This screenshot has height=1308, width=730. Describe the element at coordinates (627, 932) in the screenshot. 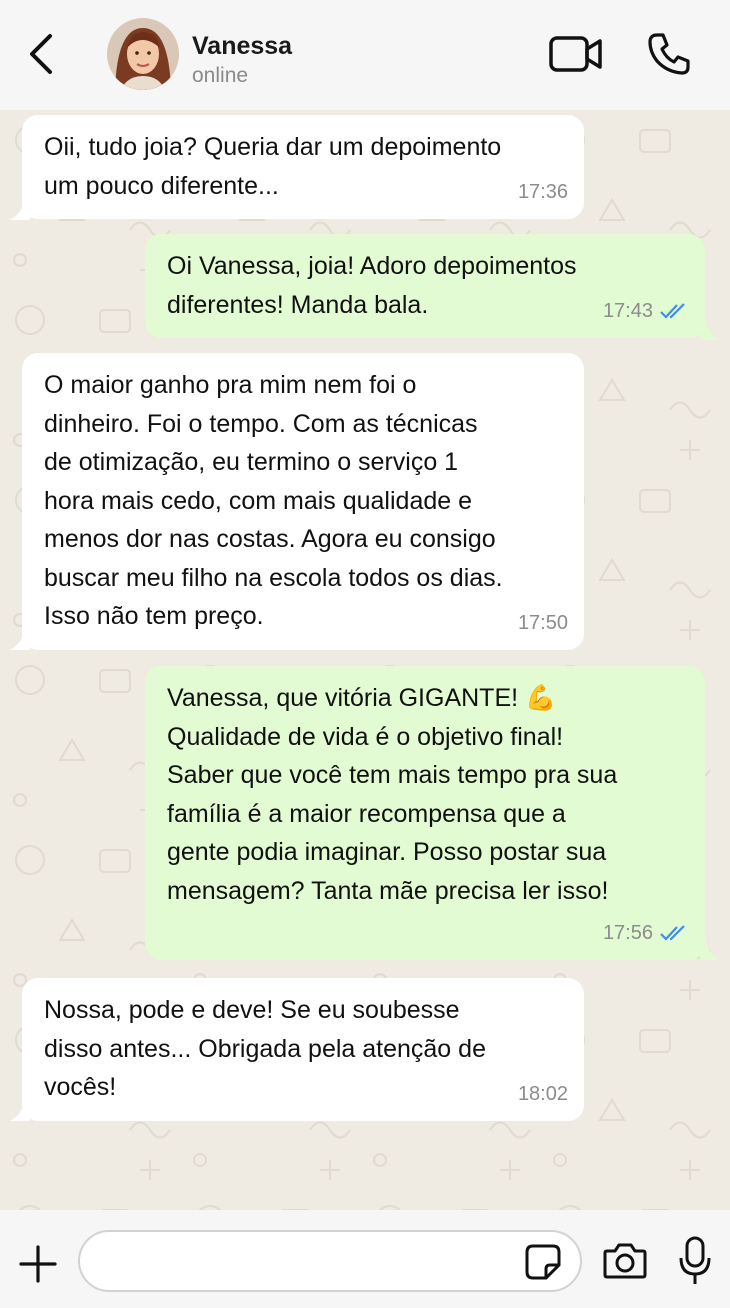

I see `message-time: 17:56` at that location.